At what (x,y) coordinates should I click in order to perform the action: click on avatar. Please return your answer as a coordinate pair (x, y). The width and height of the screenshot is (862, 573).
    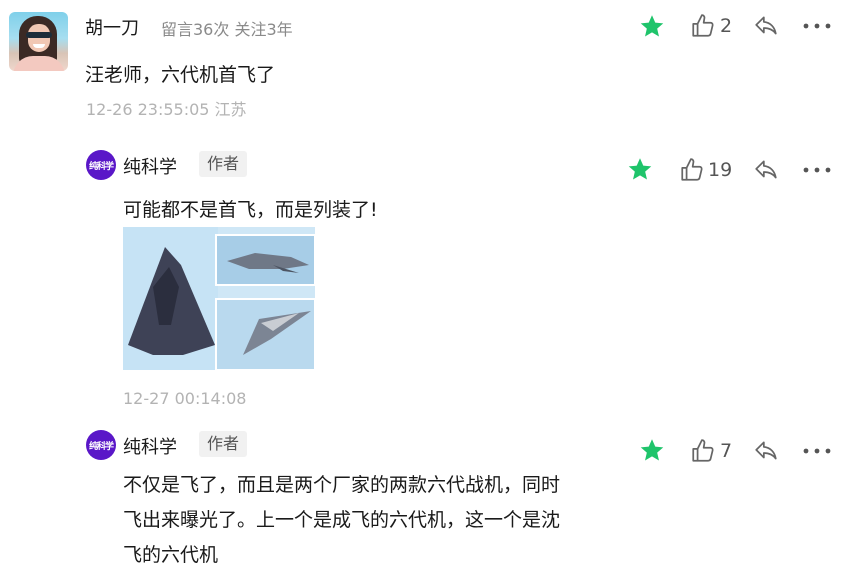
    Looking at the image, I should click on (38, 41).